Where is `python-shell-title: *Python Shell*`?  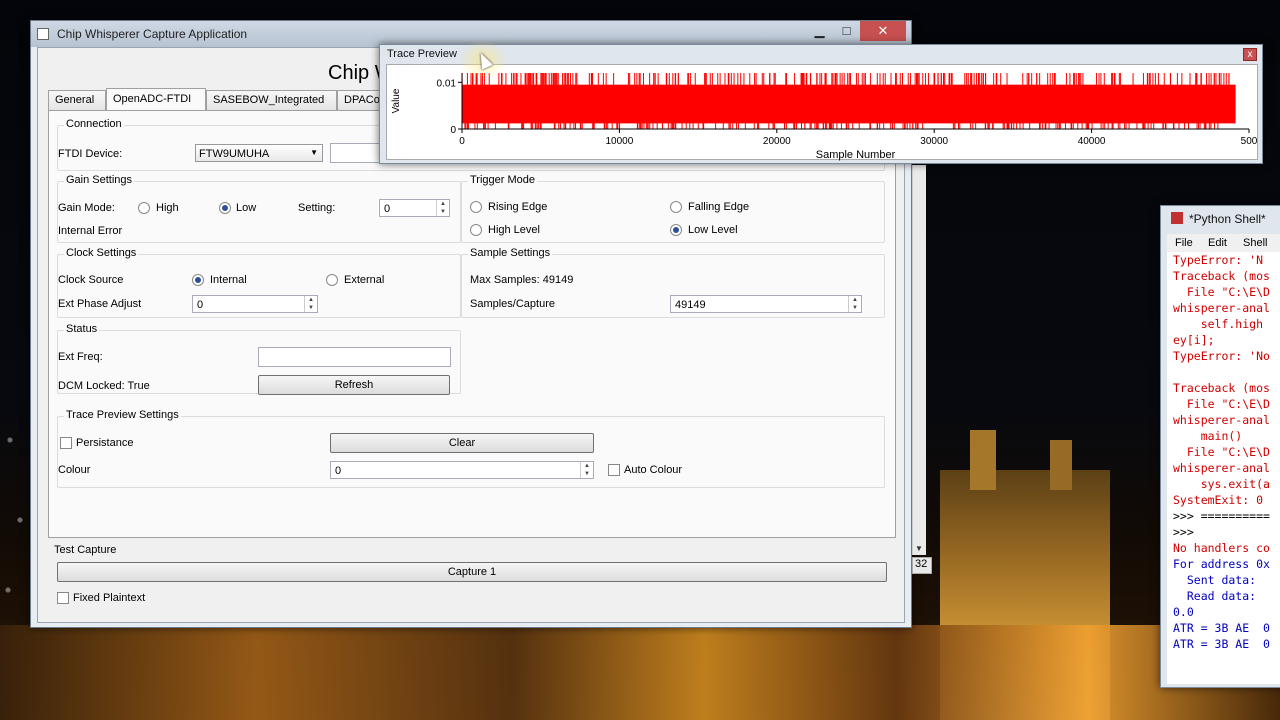 python-shell-title: *Python Shell* is located at coordinates (1227, 219).